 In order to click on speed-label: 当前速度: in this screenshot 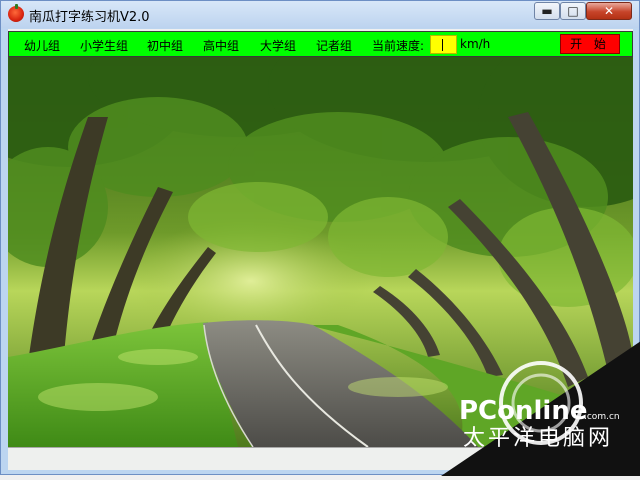, I will do `click(398, 46)`.